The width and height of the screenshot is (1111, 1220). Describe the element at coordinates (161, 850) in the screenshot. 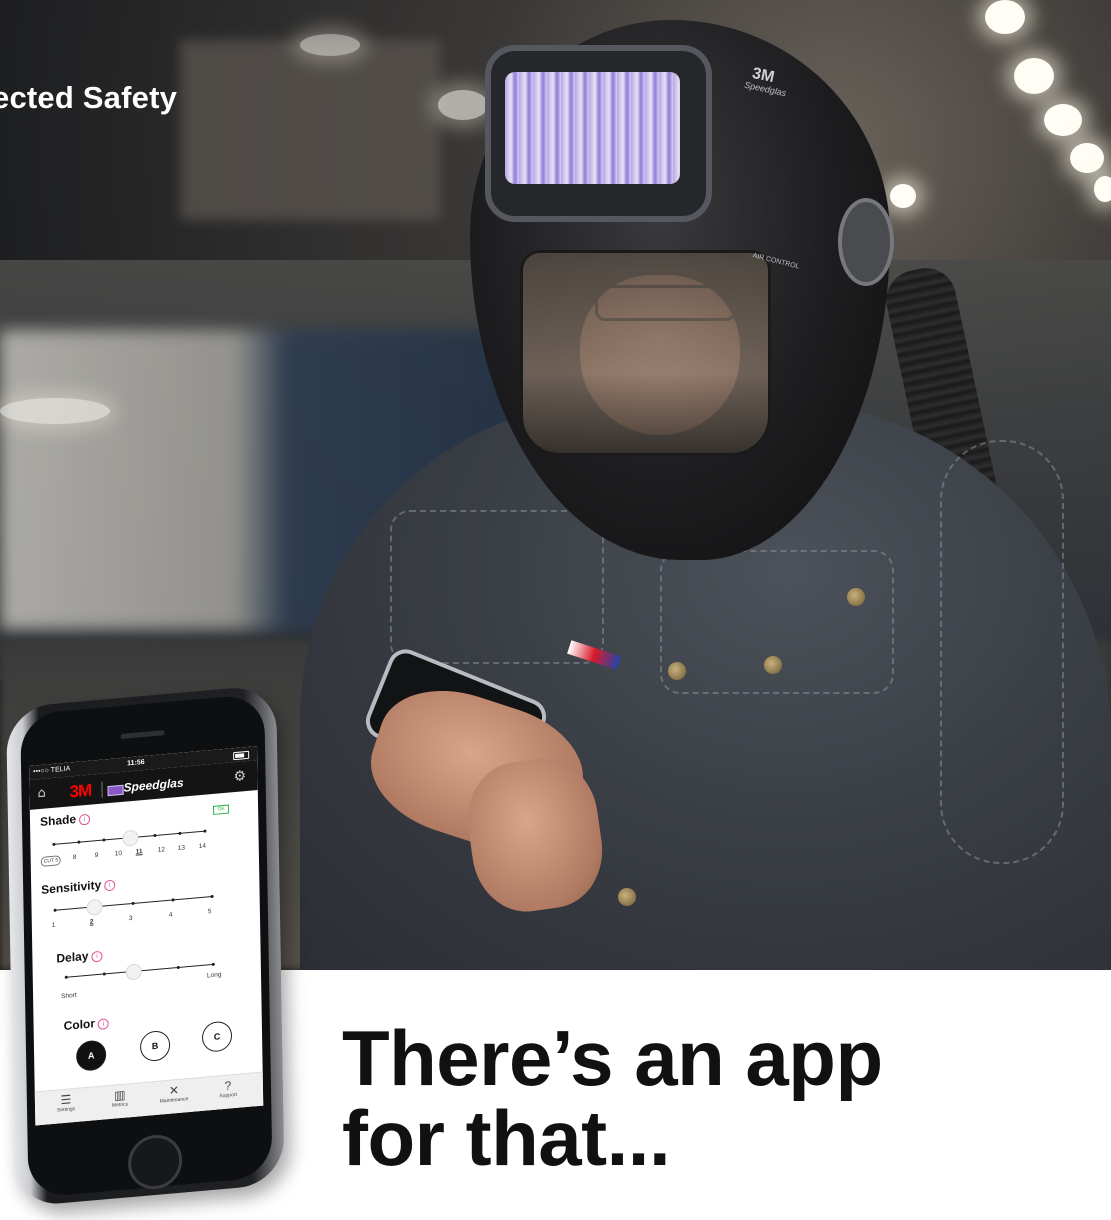

I see `shade-tick: 12` at that location.